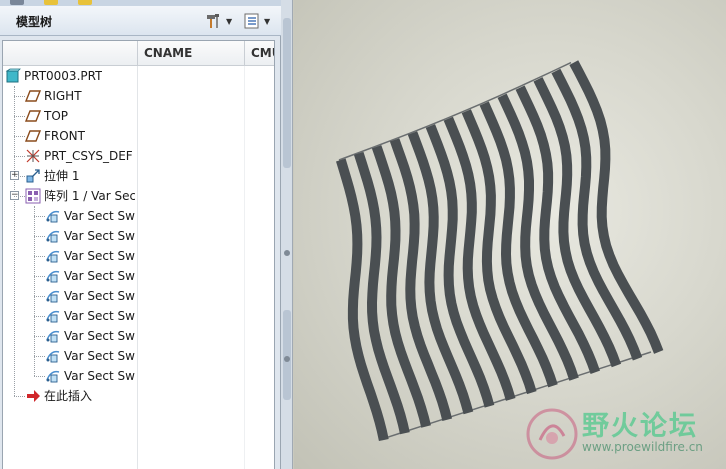 This screenshot has width=726, height=469. What do you see at coordinates (13, 76) in the screenshot?
I see `part-icon` at bounding box center [13, 76].